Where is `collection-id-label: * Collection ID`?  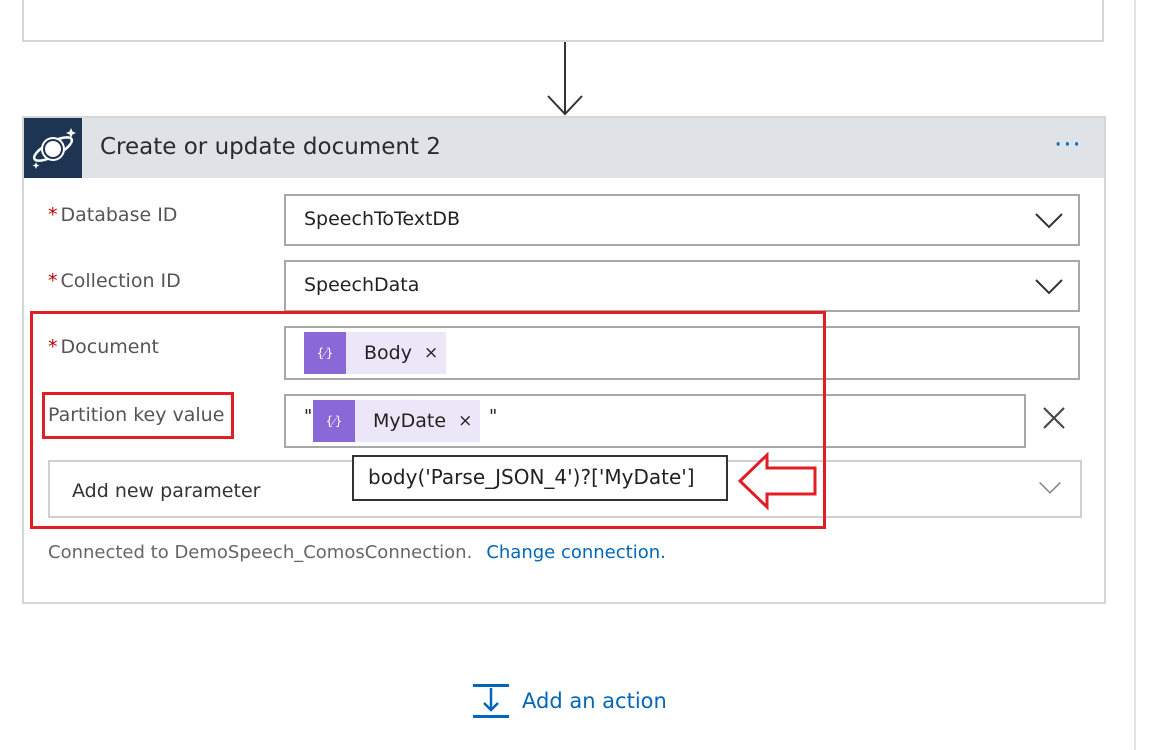 collection-id-label: * Collection ID is located at coordinates (114, 281).